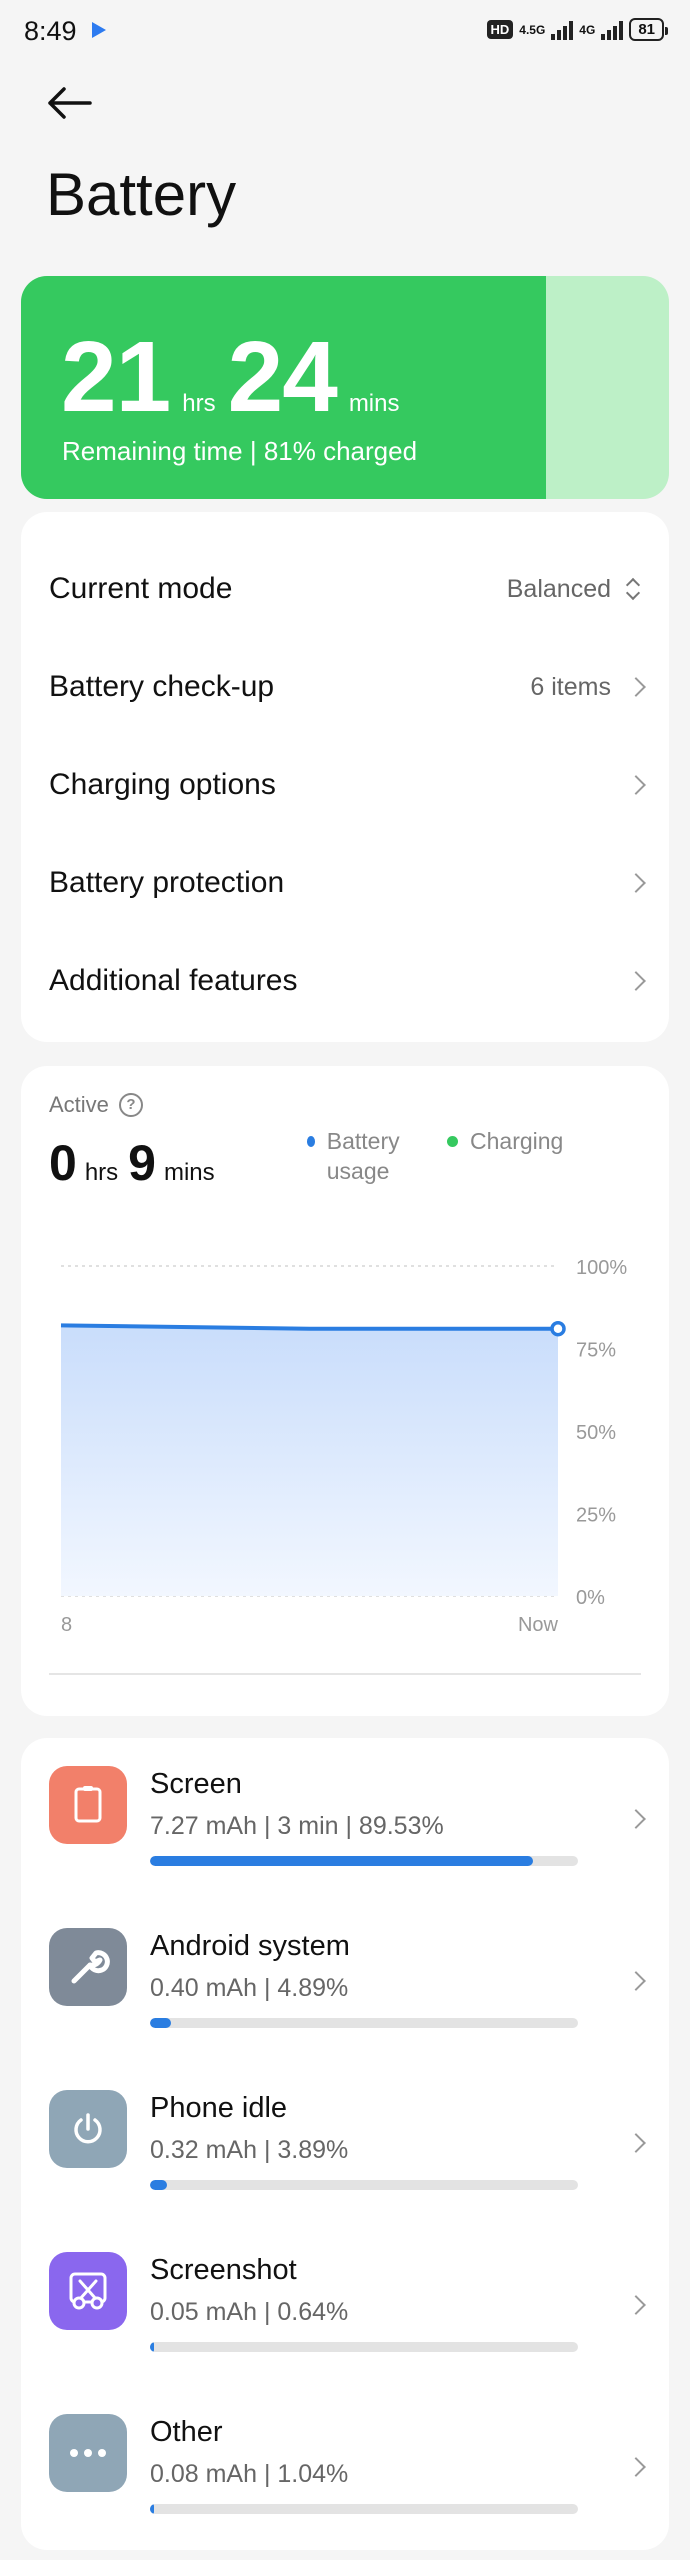  What do you see at coordinates (309, 1327) in the screenshot?
I see `usage-line` at bounding box center [309, 1327].